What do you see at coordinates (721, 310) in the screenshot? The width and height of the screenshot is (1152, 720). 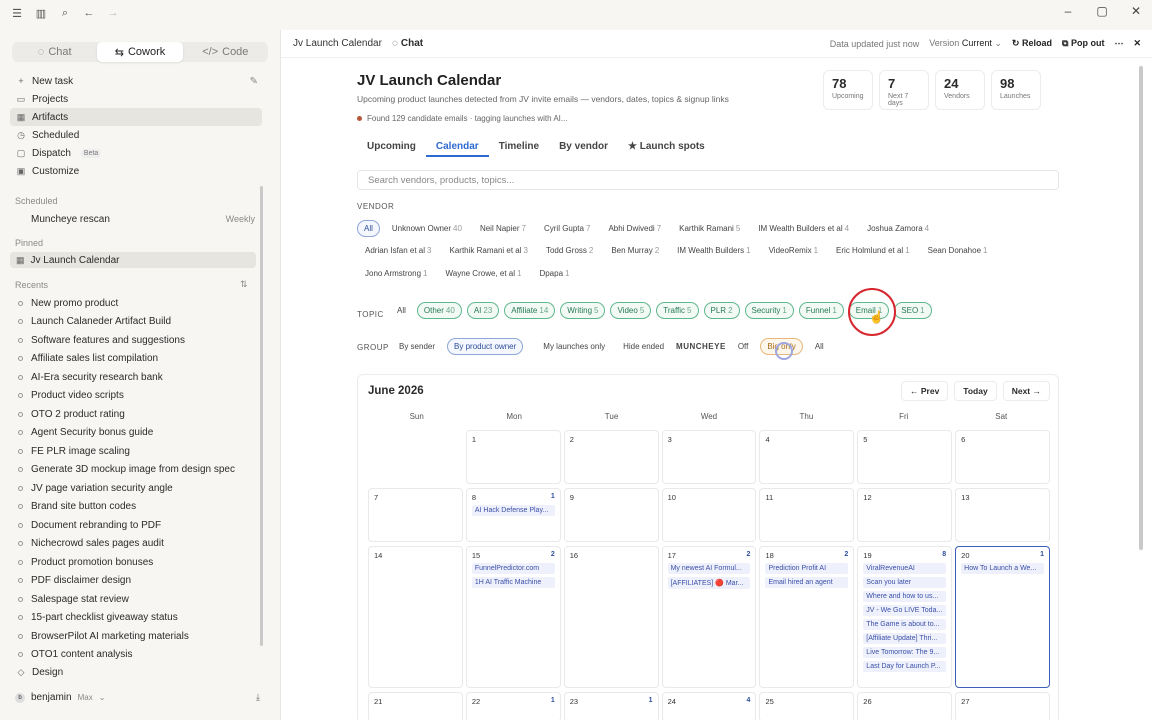 I see `topic-chip: PLR 2` at bounding box center [721, 310].